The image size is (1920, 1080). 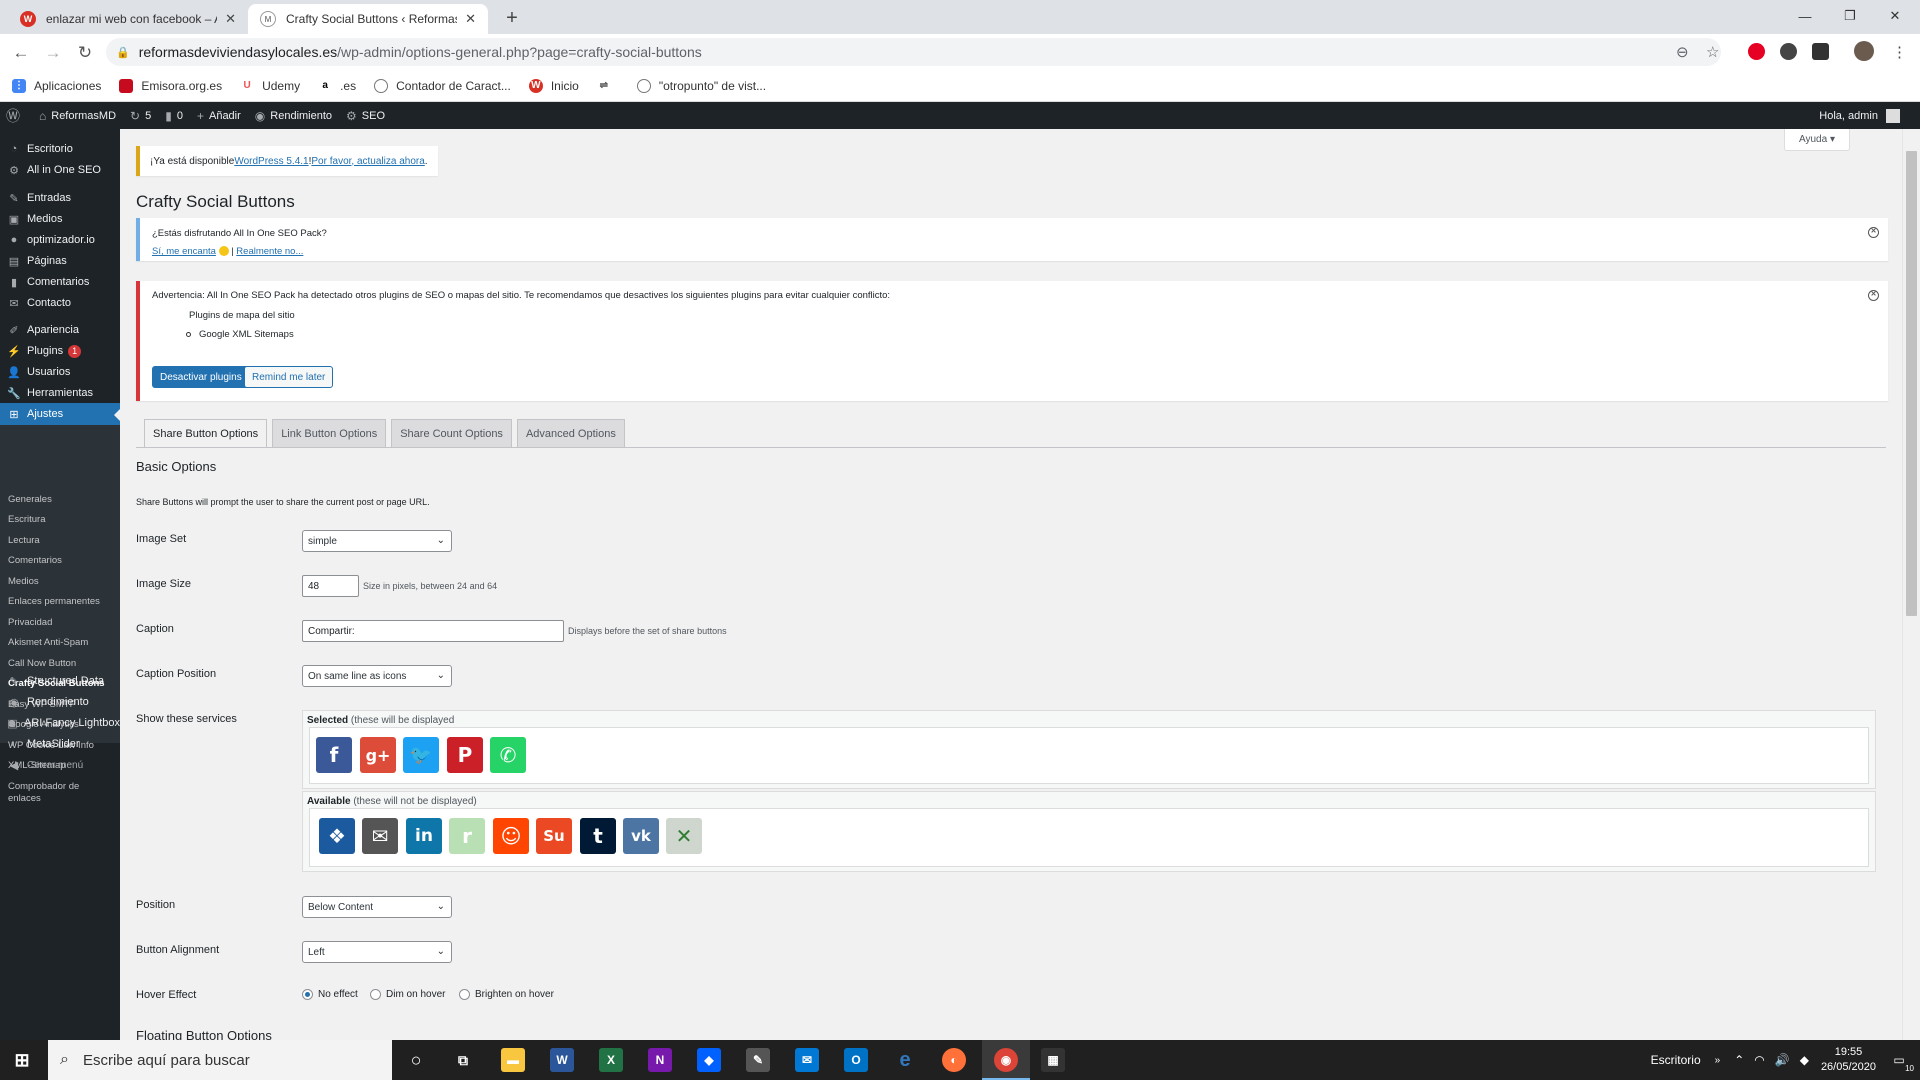 I want to click on dropbox-icon: ◆, so click(x=709, y=1060).